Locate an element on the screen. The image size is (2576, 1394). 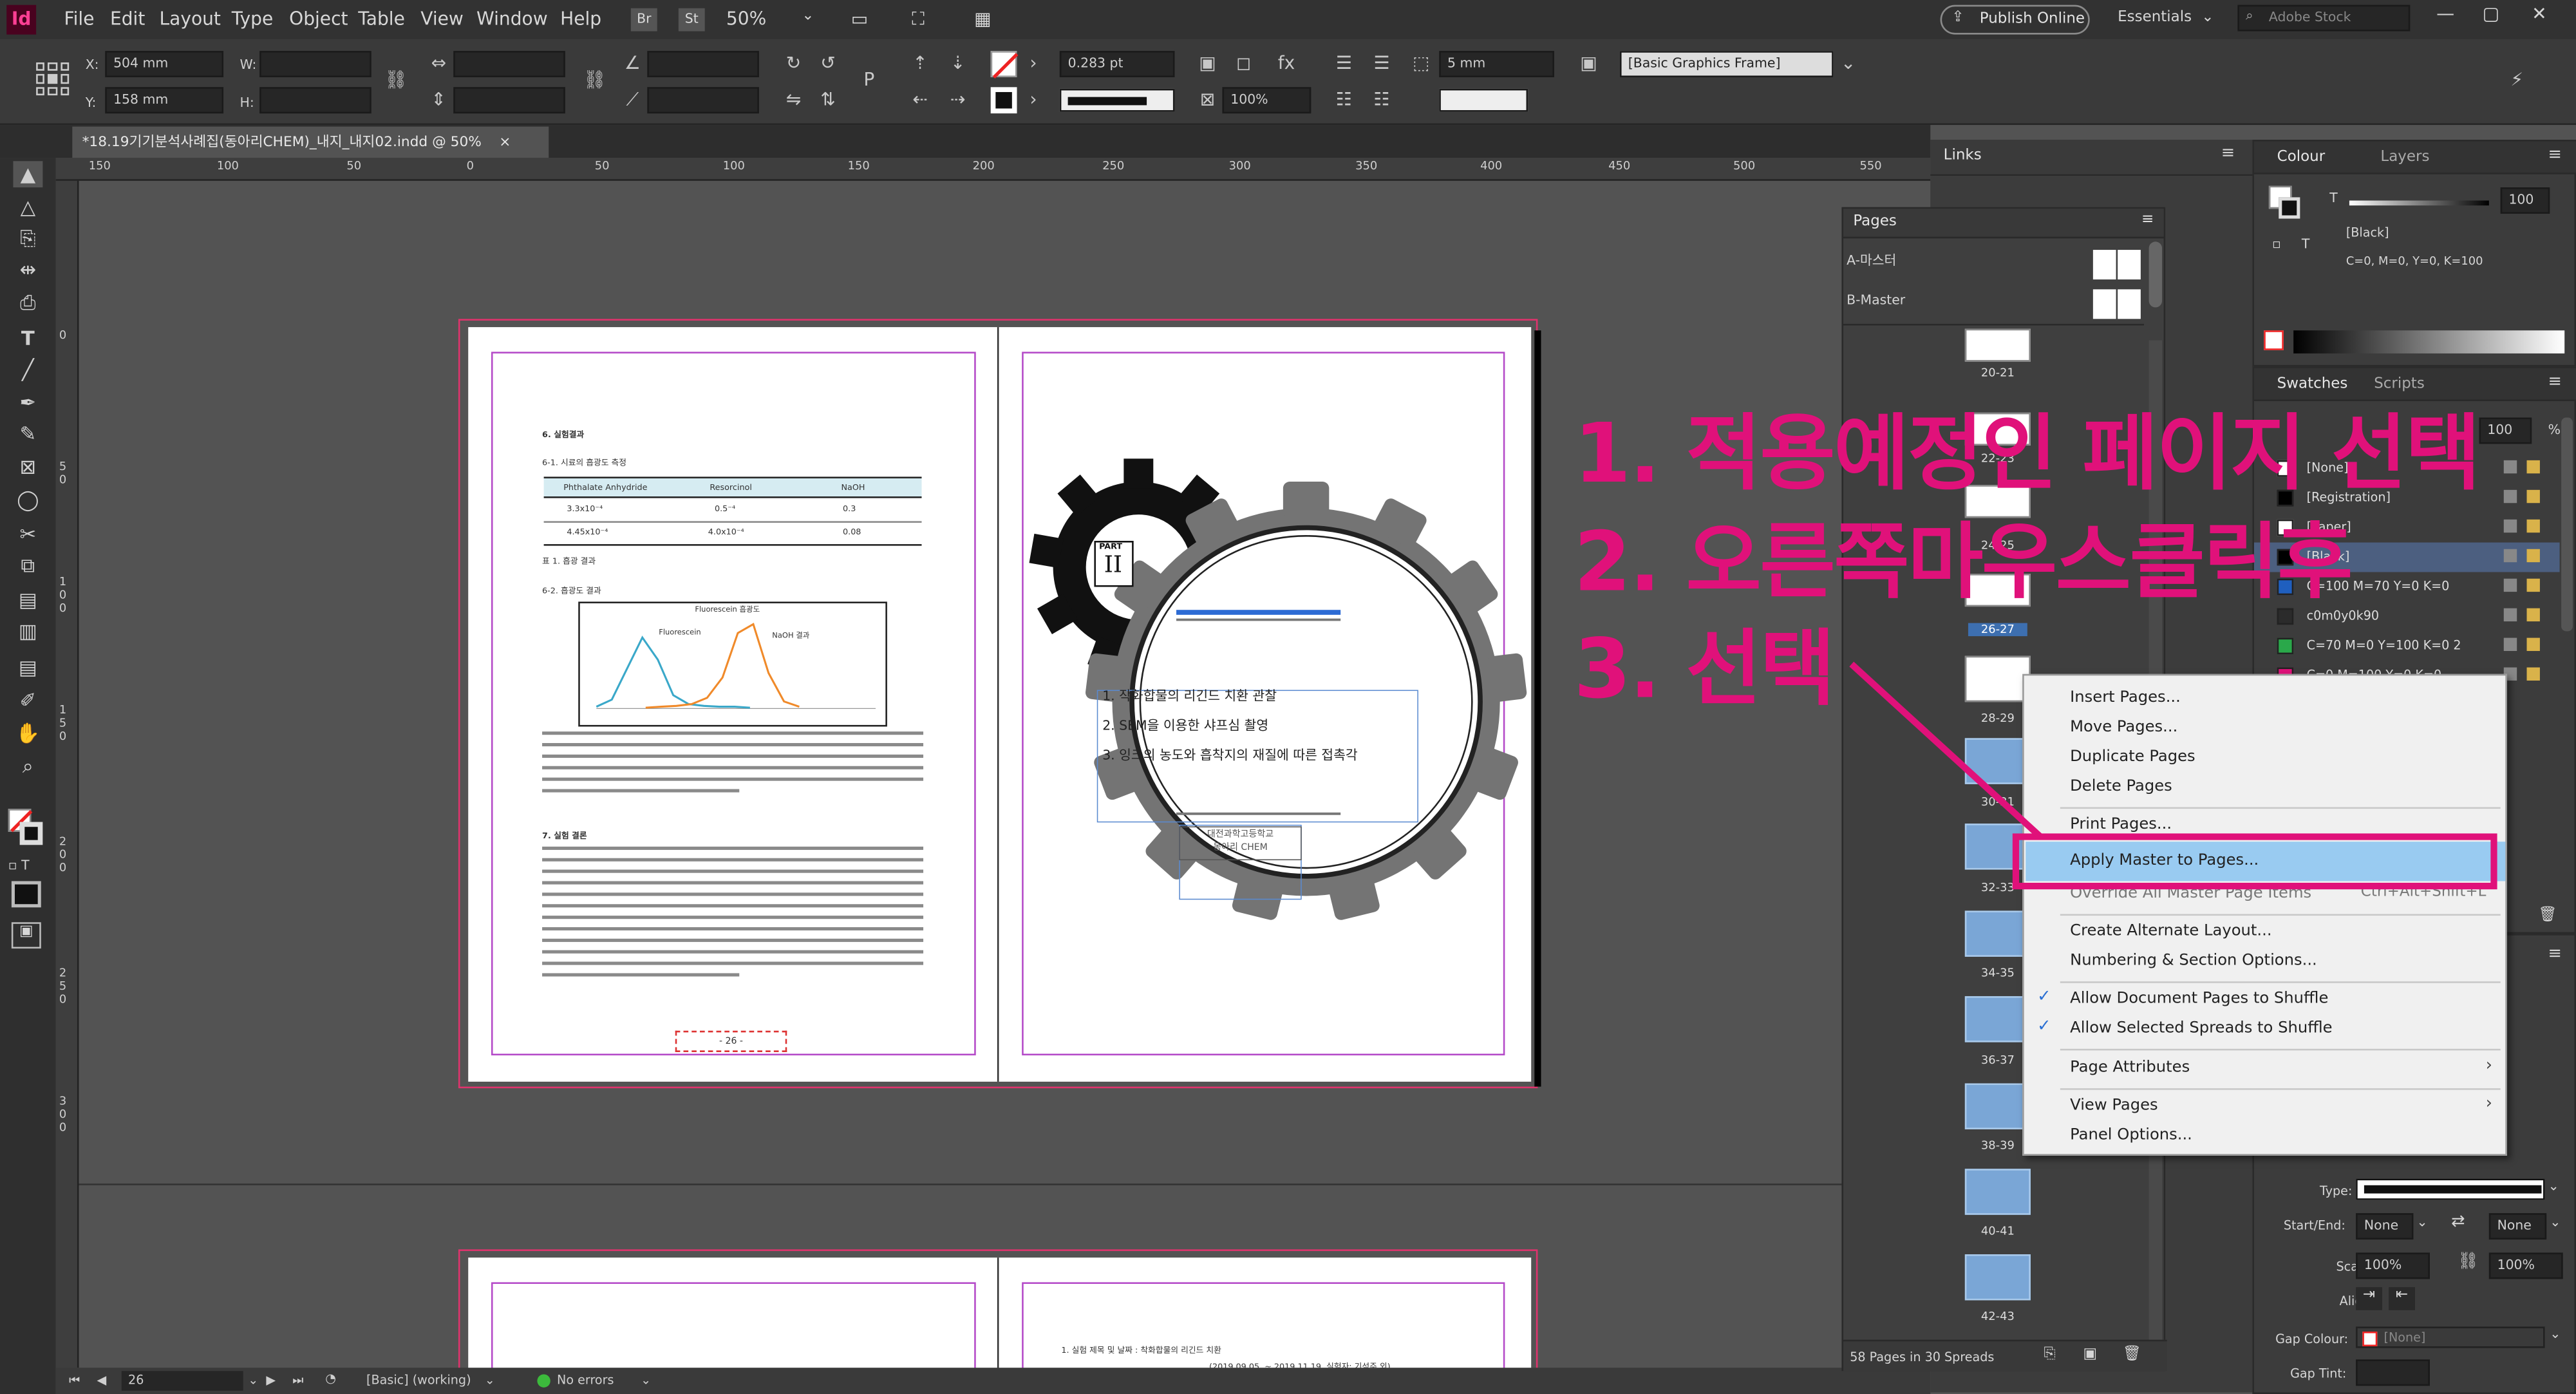
preflight-errors: No errors is located at coordinates (585, 1380).